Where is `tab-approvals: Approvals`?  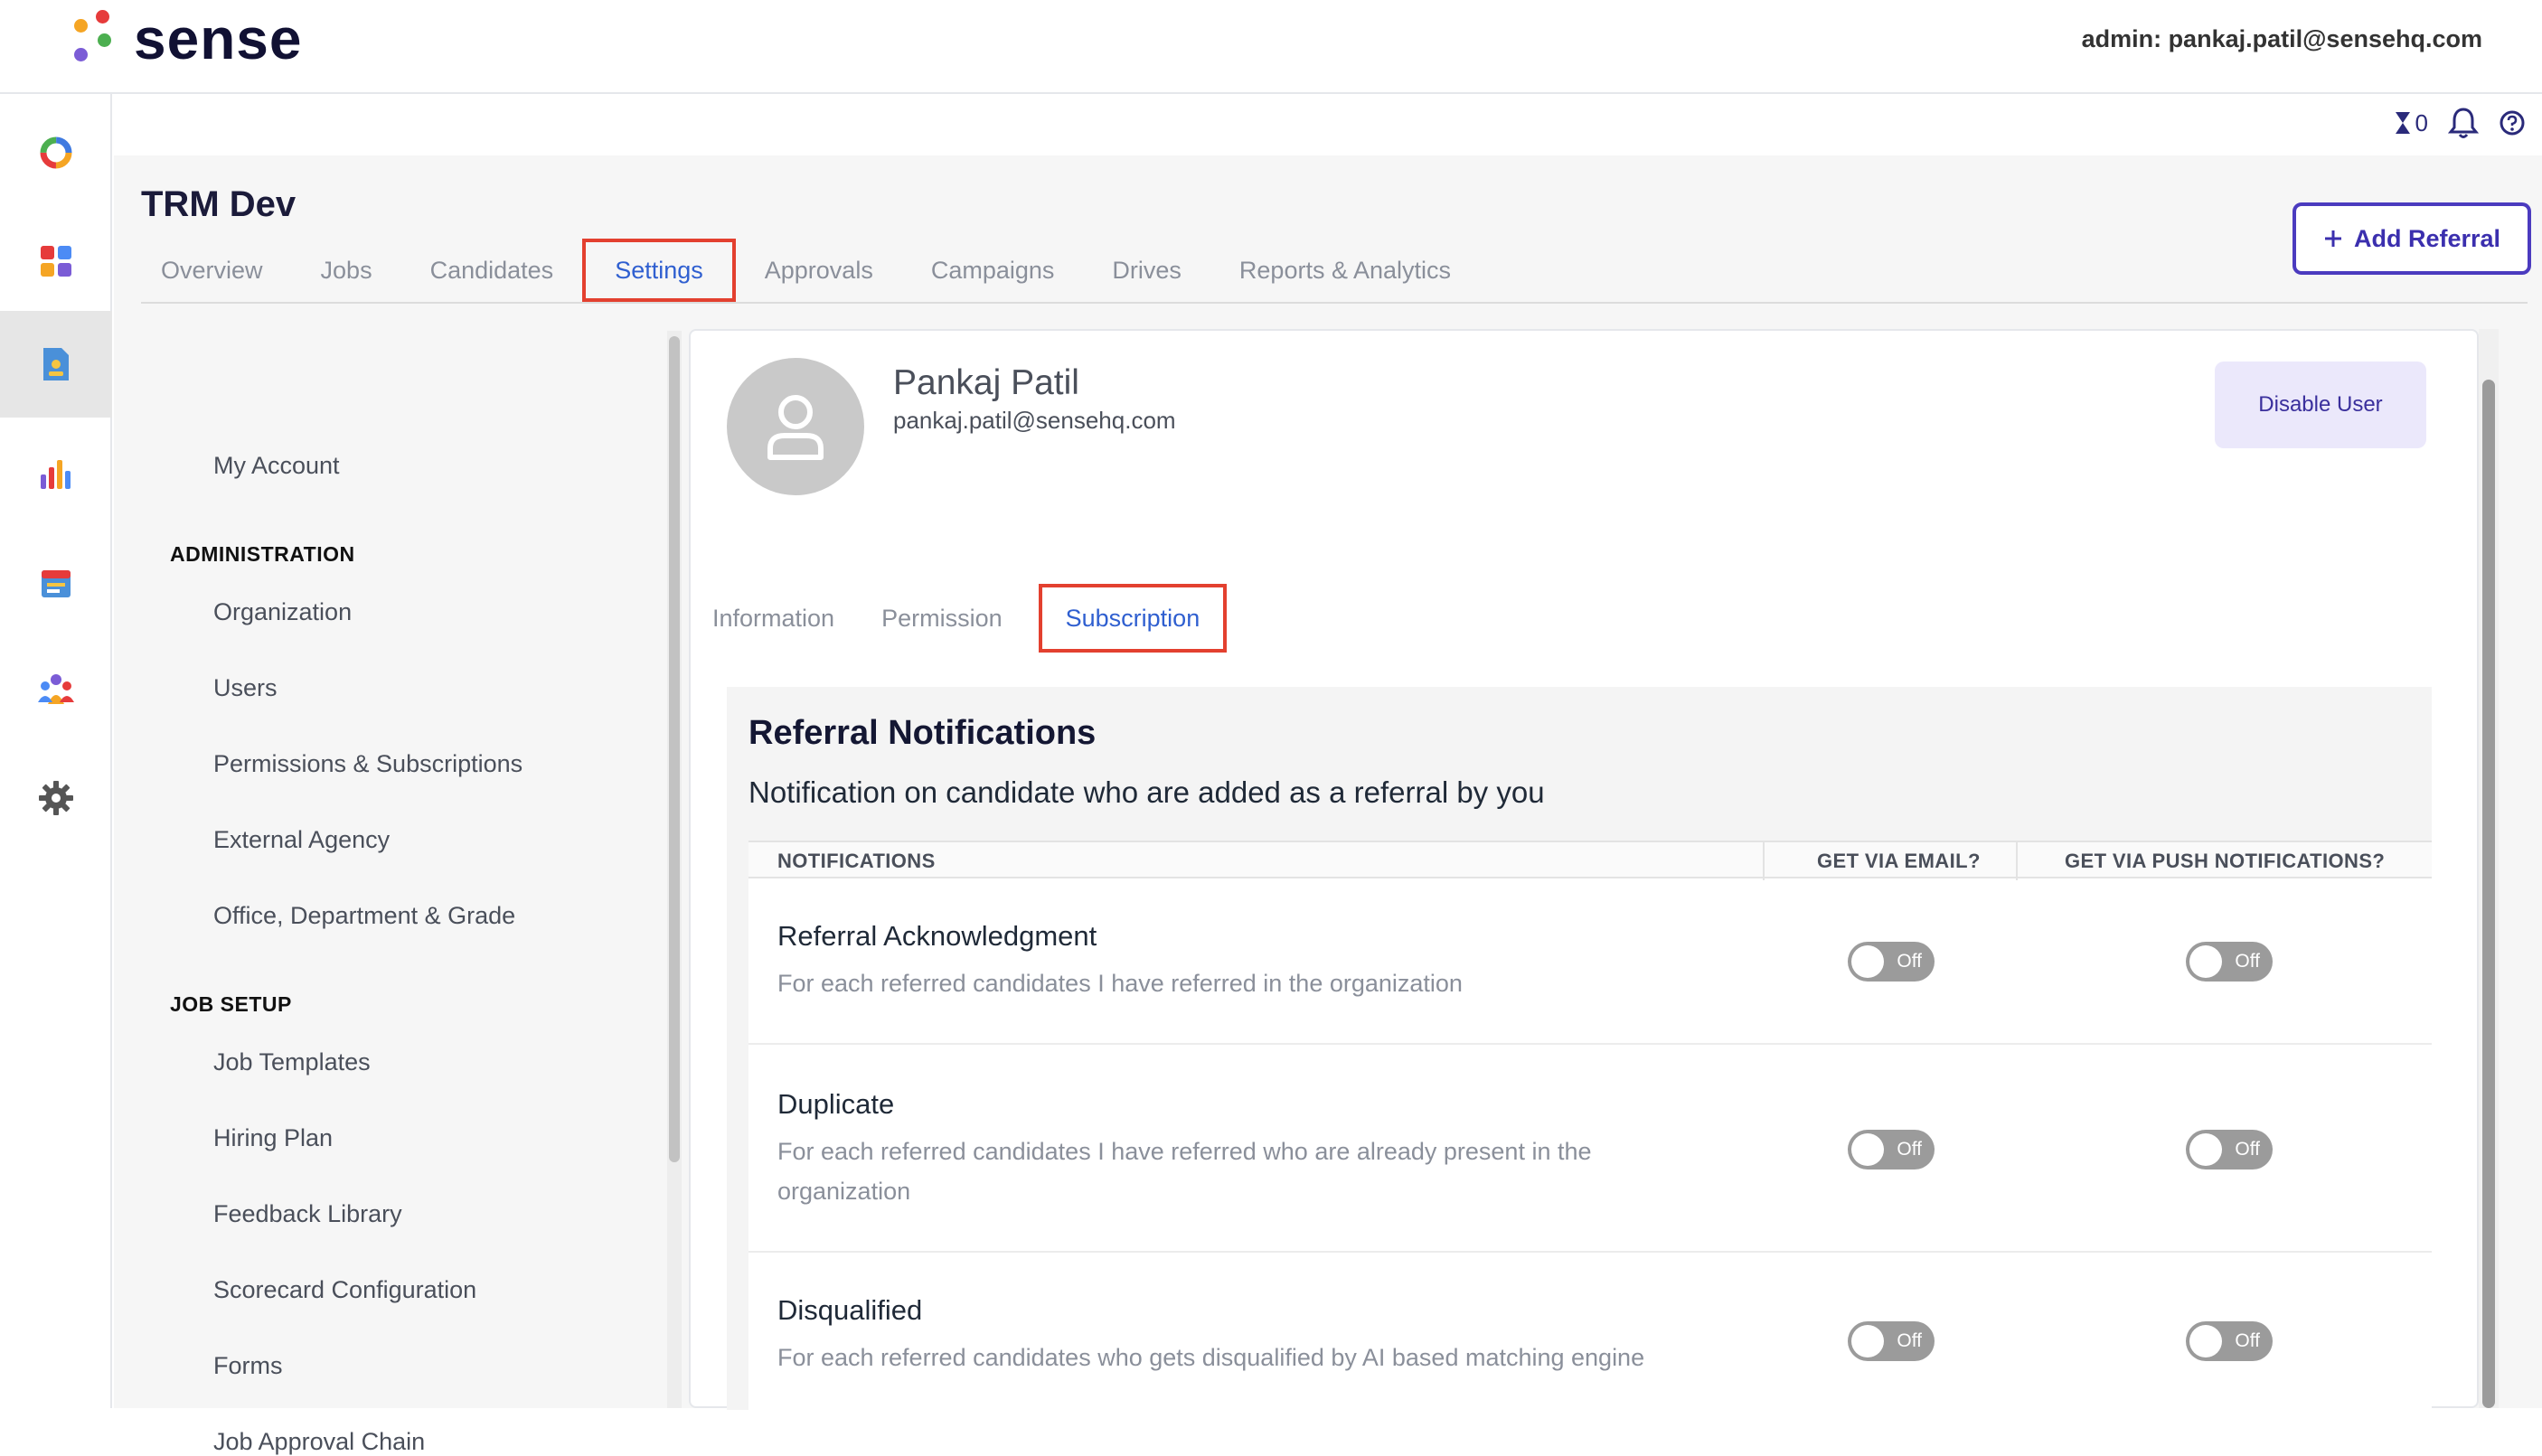 tab-approvals: Approvals is located at coordinates (819, 270).